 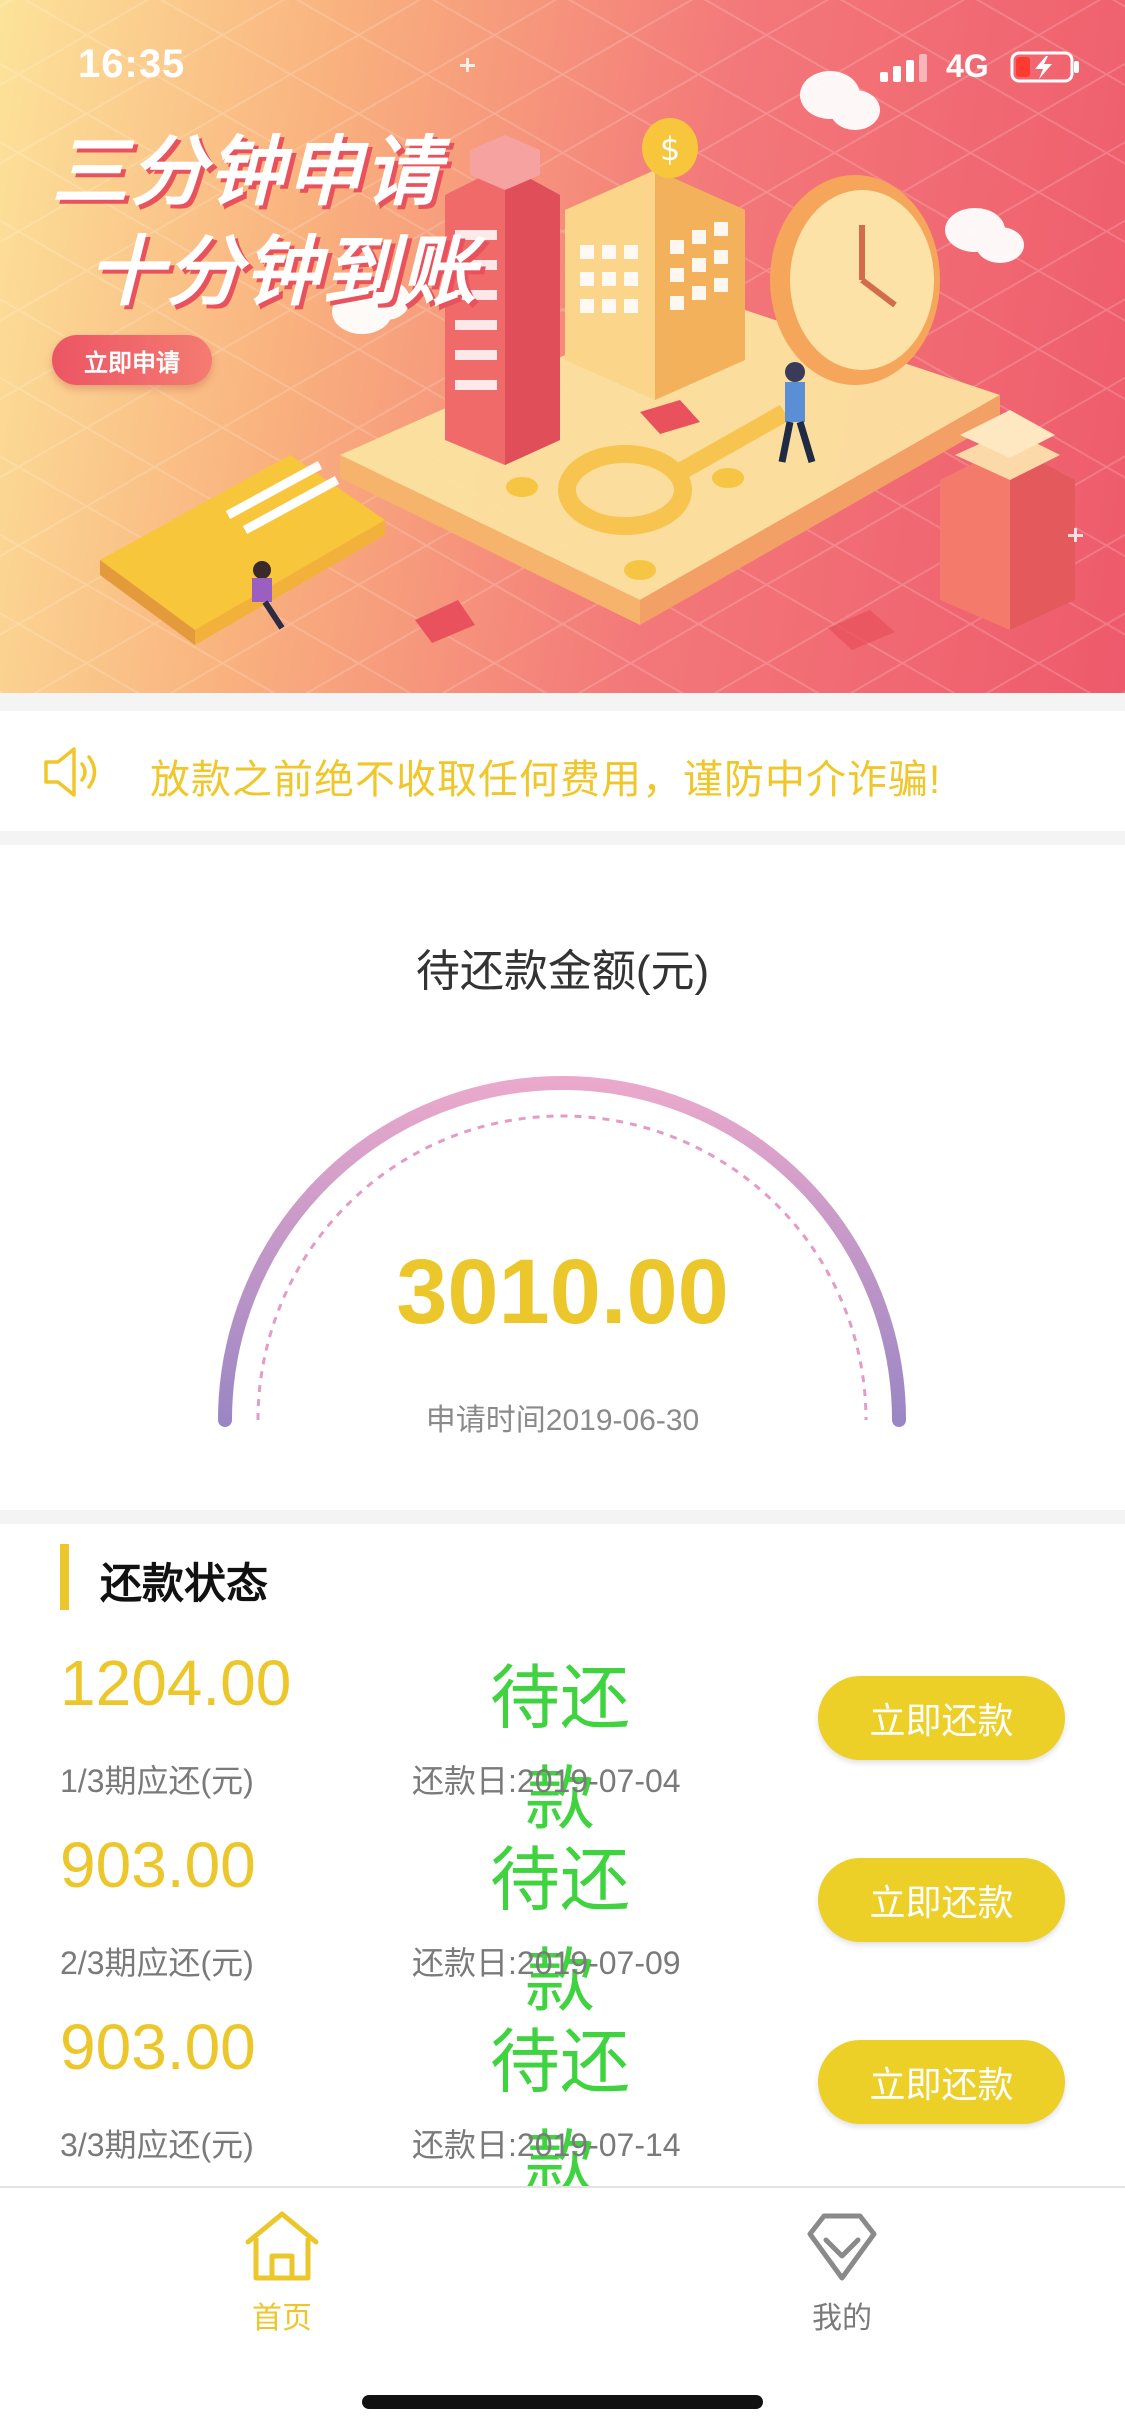 I want to click on repayment-row: 903.00 2/3期应还(元) 待还款 还款日:2019-07-09 立即还款, so click(x=562, y=1924).